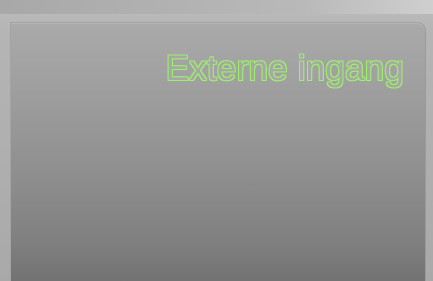 The height and width of the screenshot is (281, 433). I want to click on top-bar, so click(216, 7).